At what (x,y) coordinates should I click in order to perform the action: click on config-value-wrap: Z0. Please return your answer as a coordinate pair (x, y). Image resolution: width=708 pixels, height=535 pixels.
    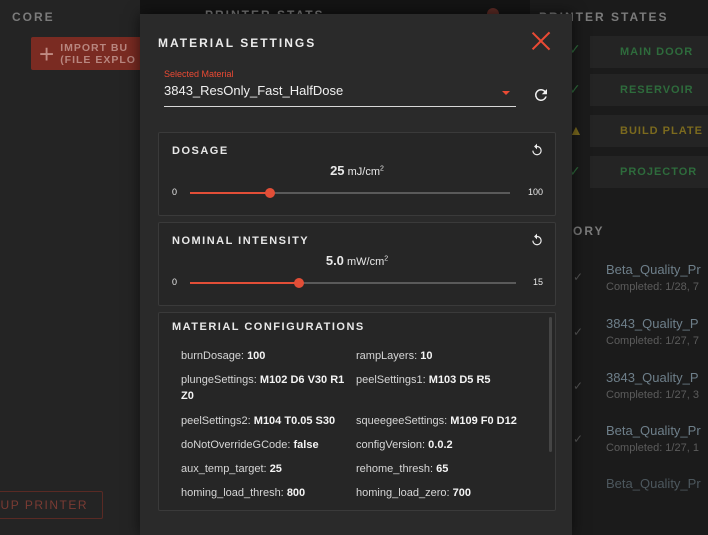
    Looking at the image, I should click on (187, 396).